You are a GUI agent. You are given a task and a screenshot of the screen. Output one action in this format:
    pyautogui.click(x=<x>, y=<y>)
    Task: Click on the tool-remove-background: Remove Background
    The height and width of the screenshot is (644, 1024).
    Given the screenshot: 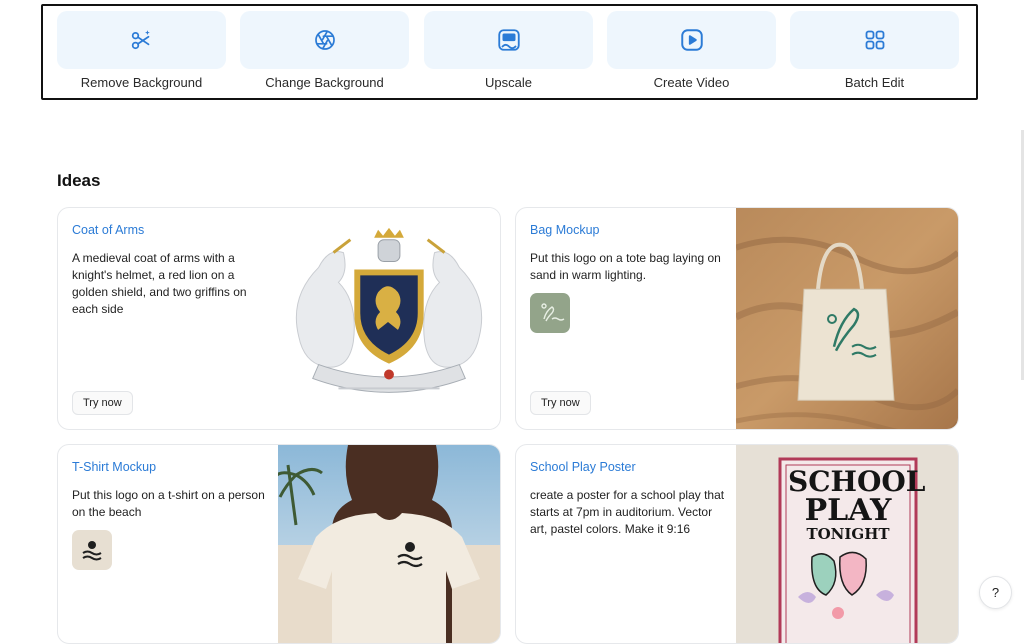 What is the action you would take?
    pyautogui.click(x=141, y=50)
    